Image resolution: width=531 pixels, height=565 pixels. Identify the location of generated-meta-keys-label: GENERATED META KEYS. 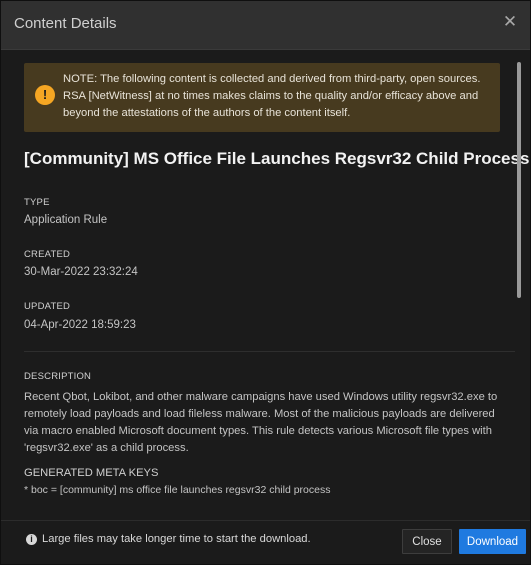
(91, 473).